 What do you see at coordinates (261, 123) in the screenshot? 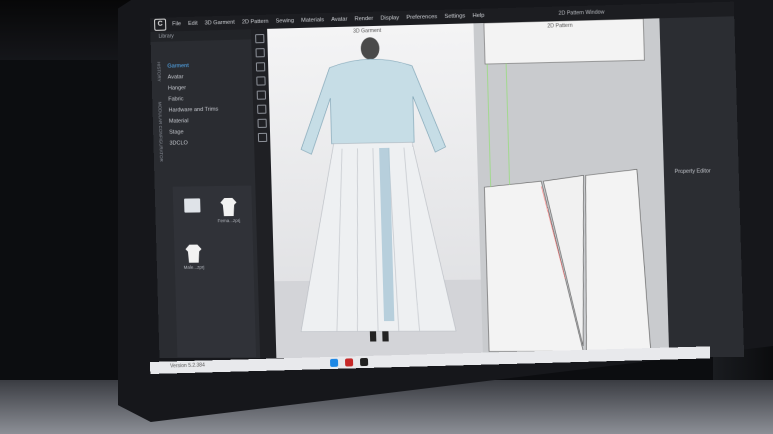
I see `texture-tool-icon` at bounding box center [261, 123].